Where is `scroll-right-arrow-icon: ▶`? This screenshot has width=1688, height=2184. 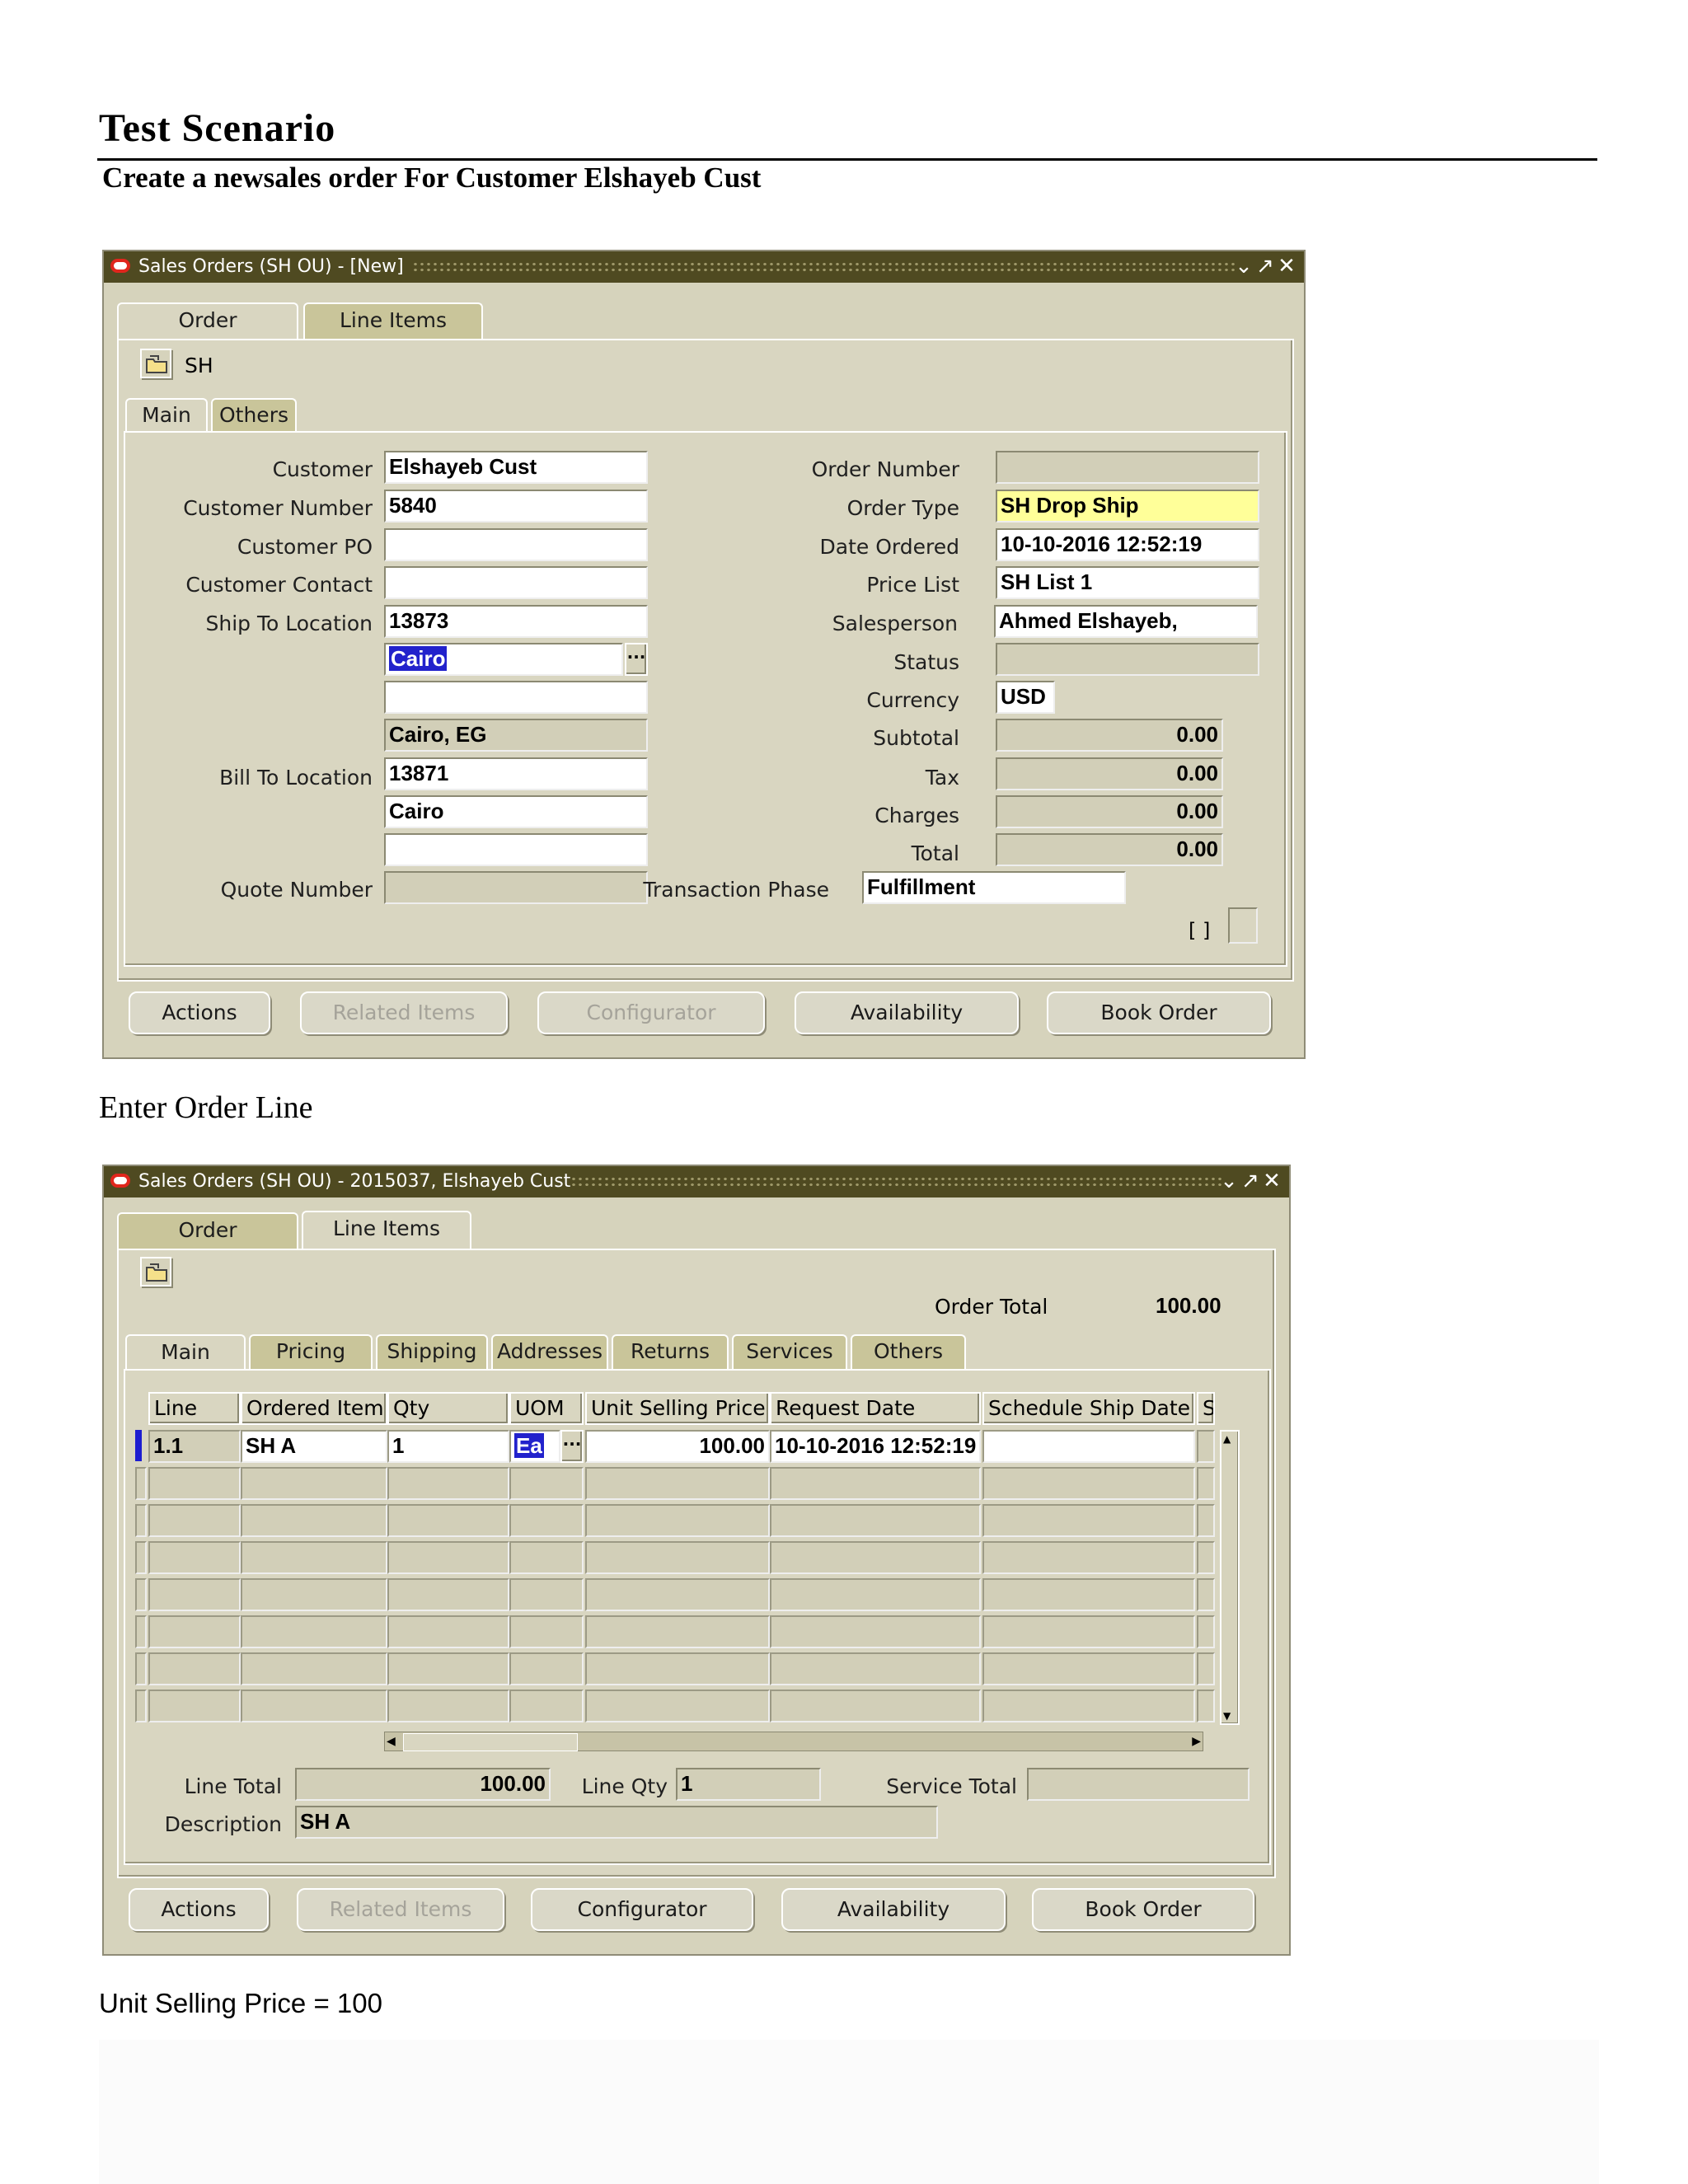
scroll-right-arrow-icon: ▶ is located at coordinates (1196, 1741).